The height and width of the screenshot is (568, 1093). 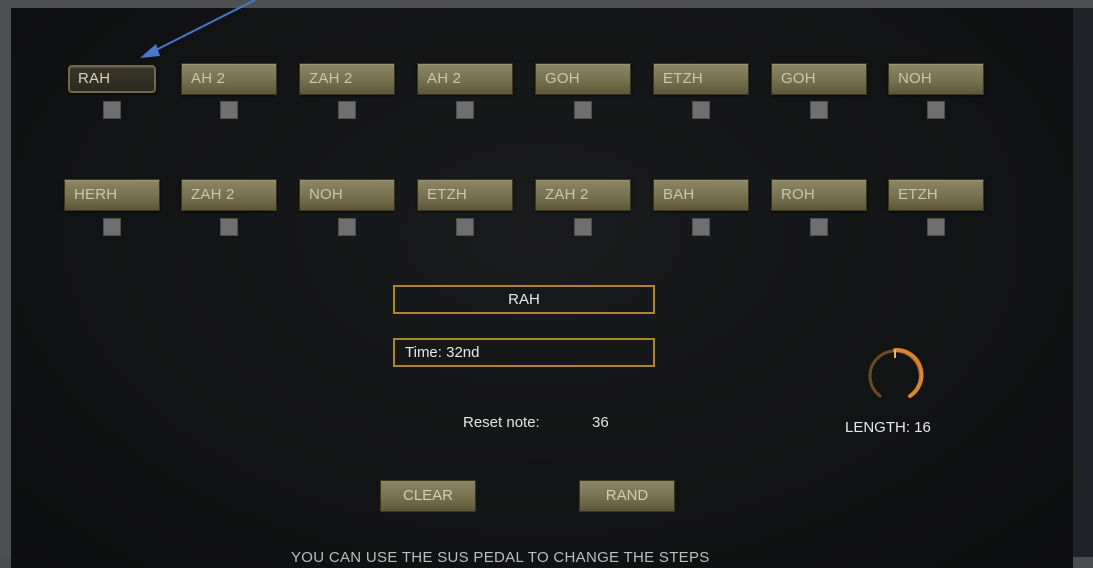 I want to click on step-1-3: ZAH 2, so click(x=347, y=79).